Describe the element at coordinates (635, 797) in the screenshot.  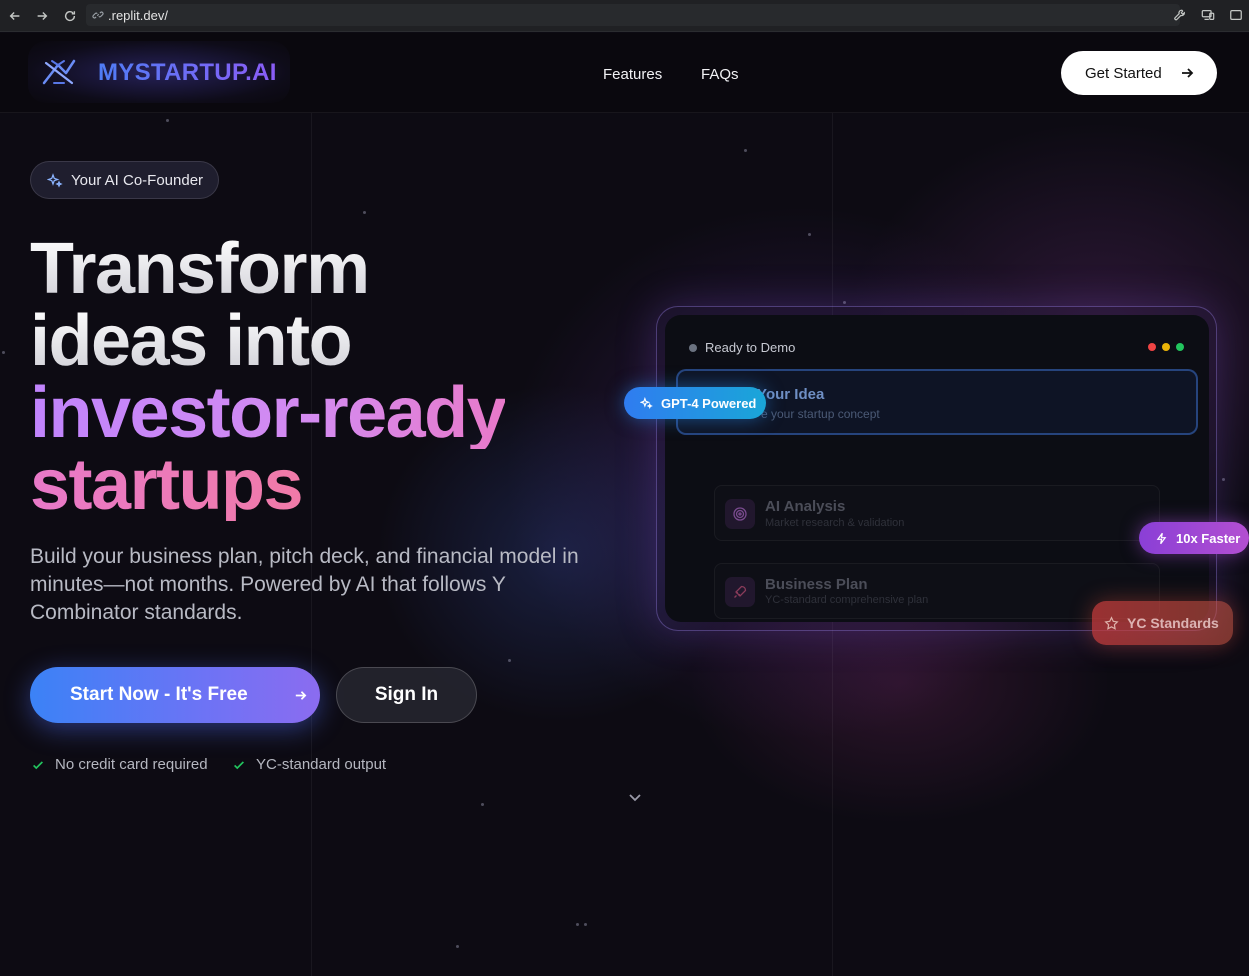
I see `chevron-down-icon` at that location.